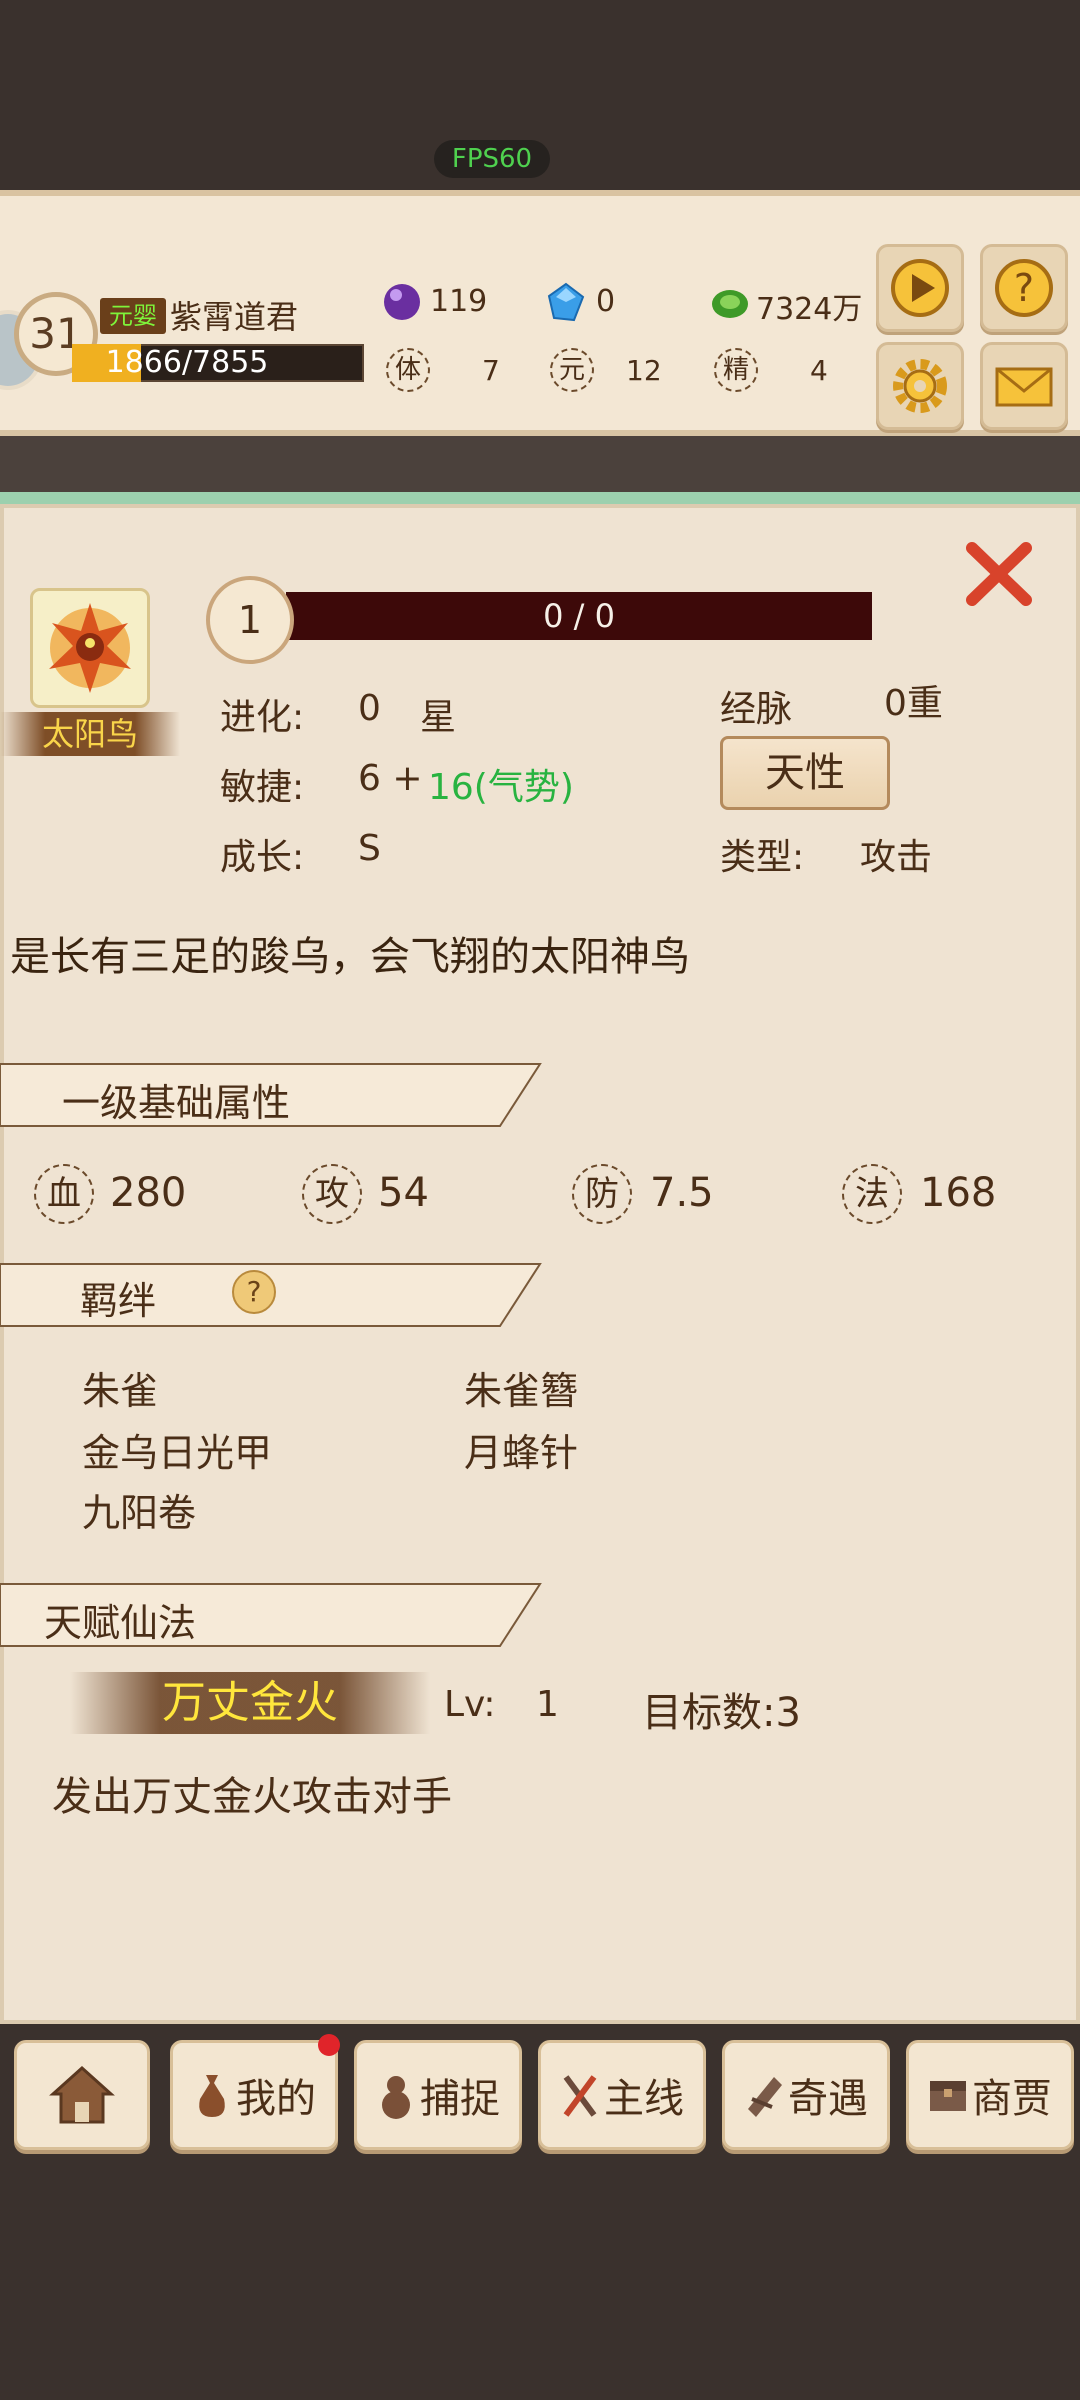 The width and height of the screenshot is (1080, 2400). I want to click on mail-icon, so click(1024, 387).